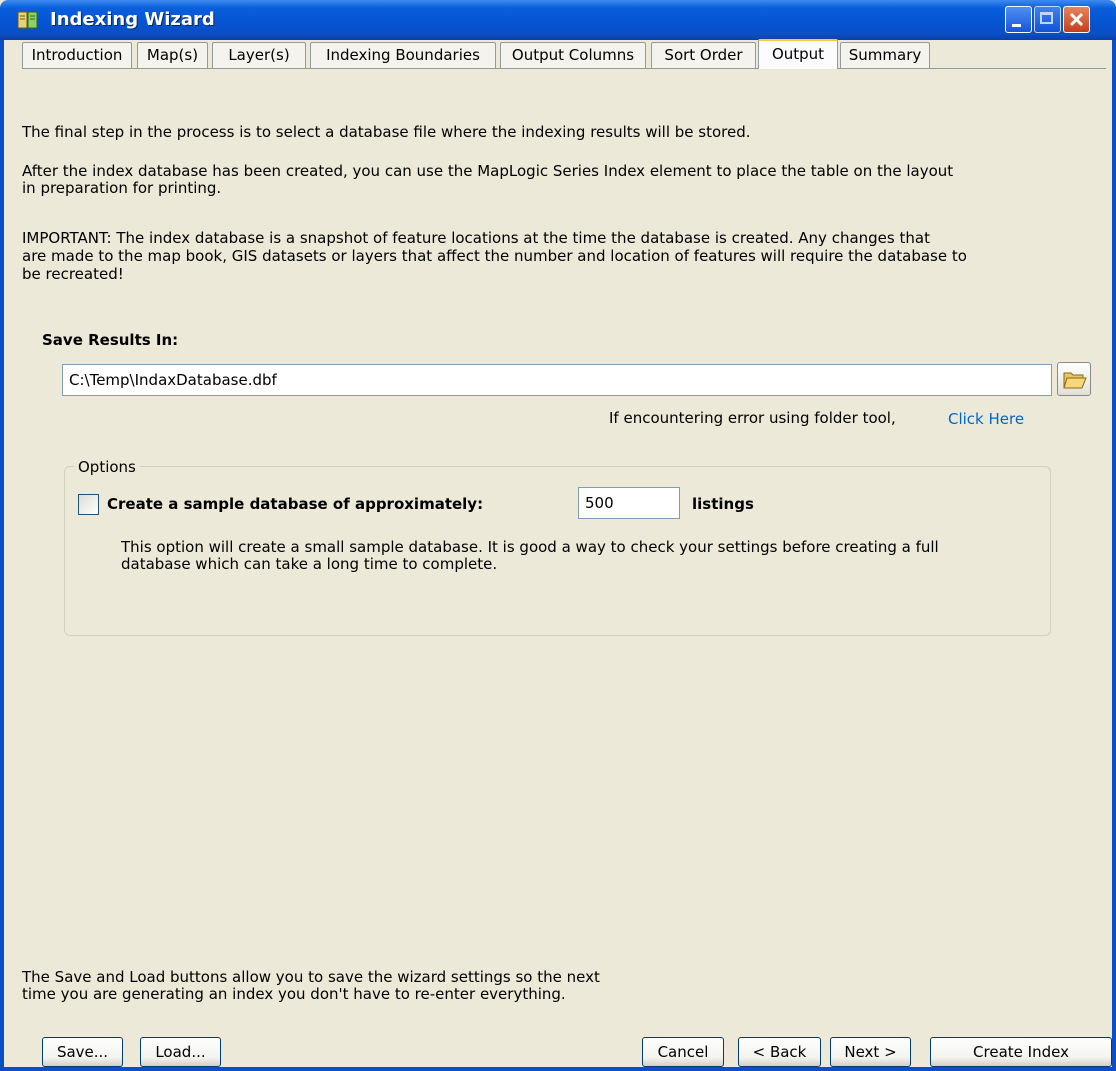 This screenshot has width=1116, height=1071. Describe the element at coordinates (132, 19) in the screenshot. I see `window-title: Indexing Wizard` at that location.